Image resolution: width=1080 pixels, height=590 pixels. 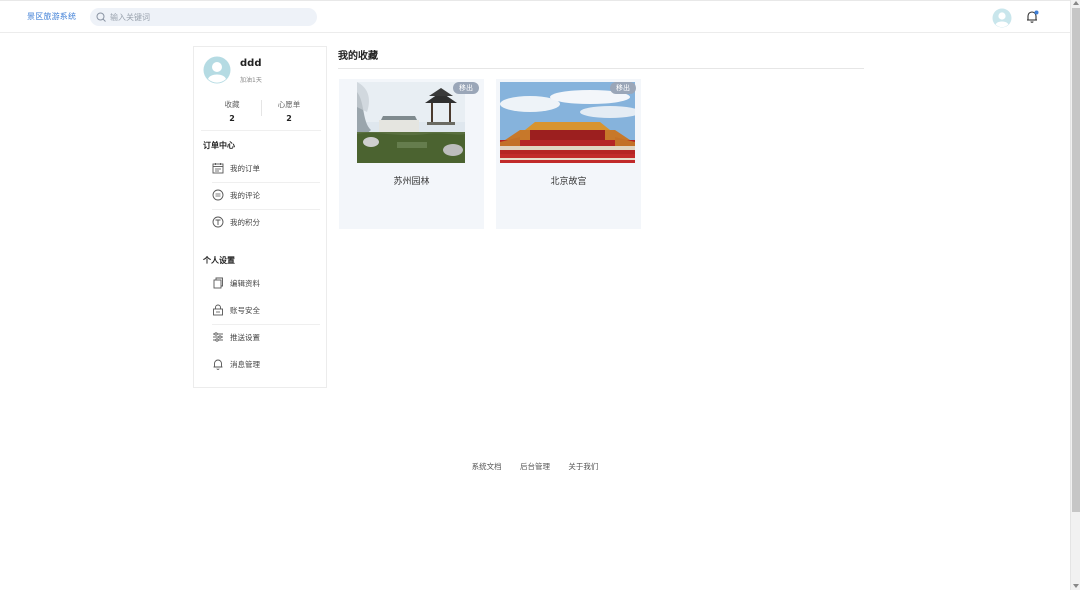 I want to click on menu-item-account-security: 账号安全, so click(x=264, y=310).